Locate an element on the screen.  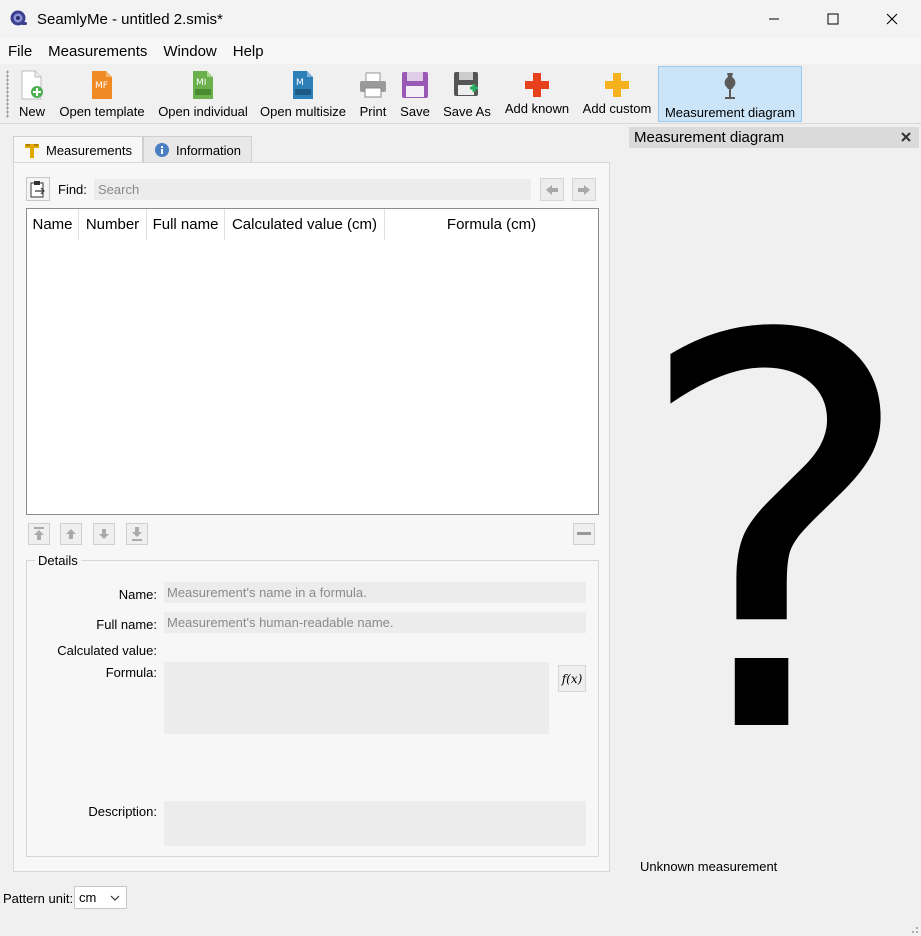
column-header-number: Number is located at coordinates (113, 224).